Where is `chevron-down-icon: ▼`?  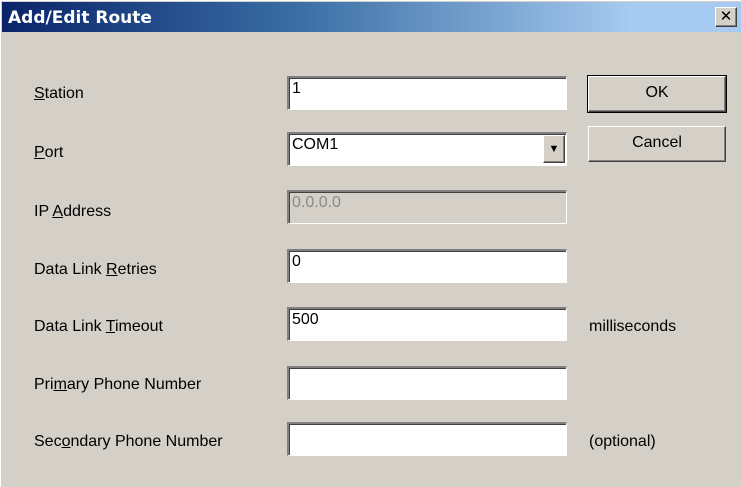 chevron-down-icon: ▼ is located at coordinates (554, 149).